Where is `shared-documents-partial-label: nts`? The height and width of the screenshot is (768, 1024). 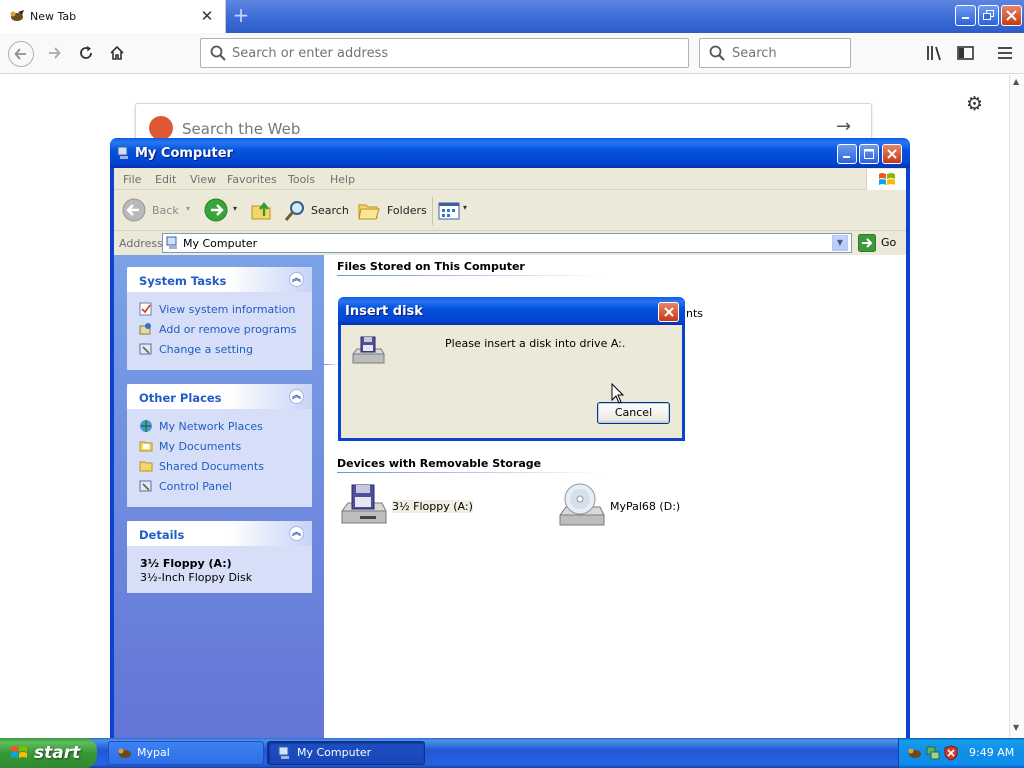
shared-documents-partial-label: nts is located at coordinates (695, 313).